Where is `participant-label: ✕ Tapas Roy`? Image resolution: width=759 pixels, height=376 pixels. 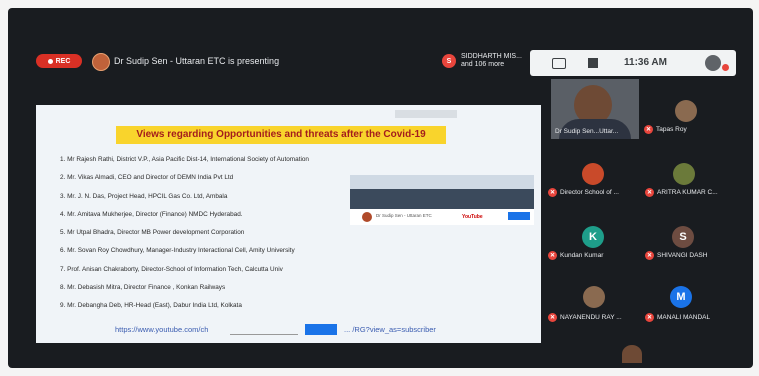 participant-label: ✕ Tapas Roy is located at coordinates (665, 129).